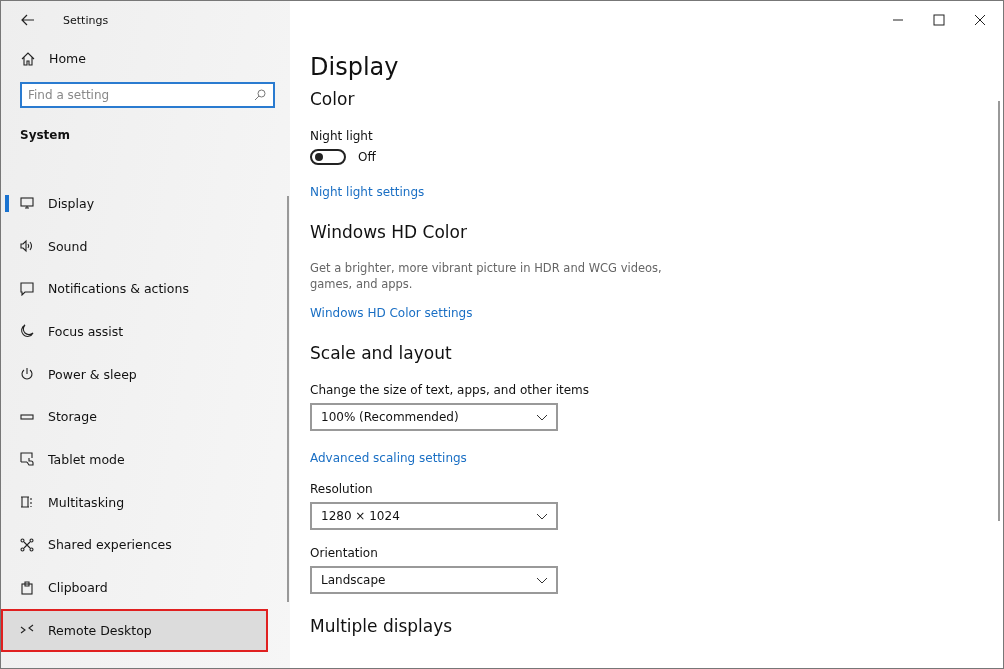  I want to click on window-title: Settings, so click(86, 20).